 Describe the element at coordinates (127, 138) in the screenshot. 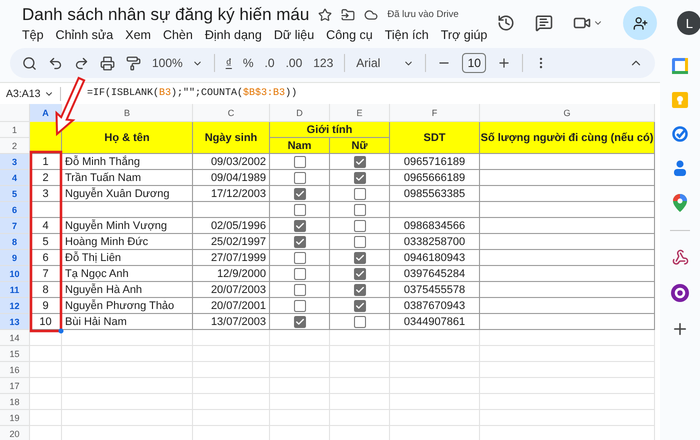

I see `header-cell: Họ & tên` at that location.